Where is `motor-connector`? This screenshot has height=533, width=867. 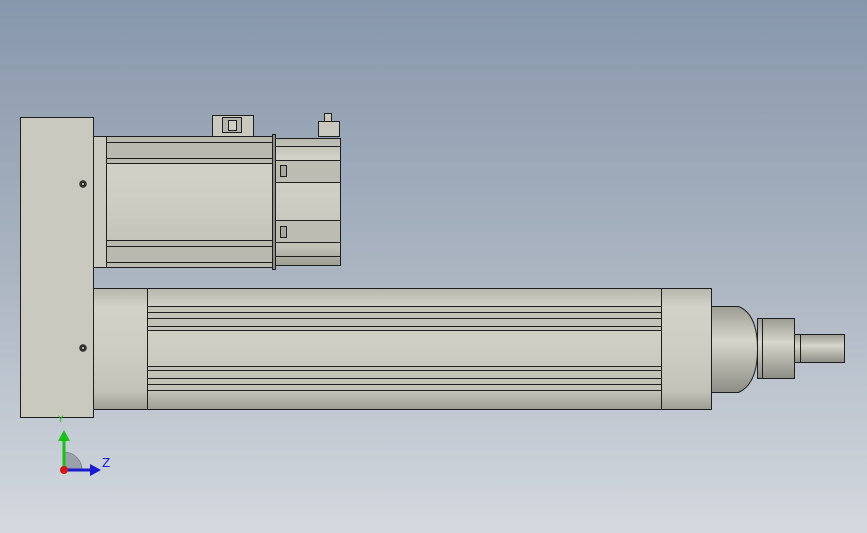 motor-connector is located at coordinates (233, 126).